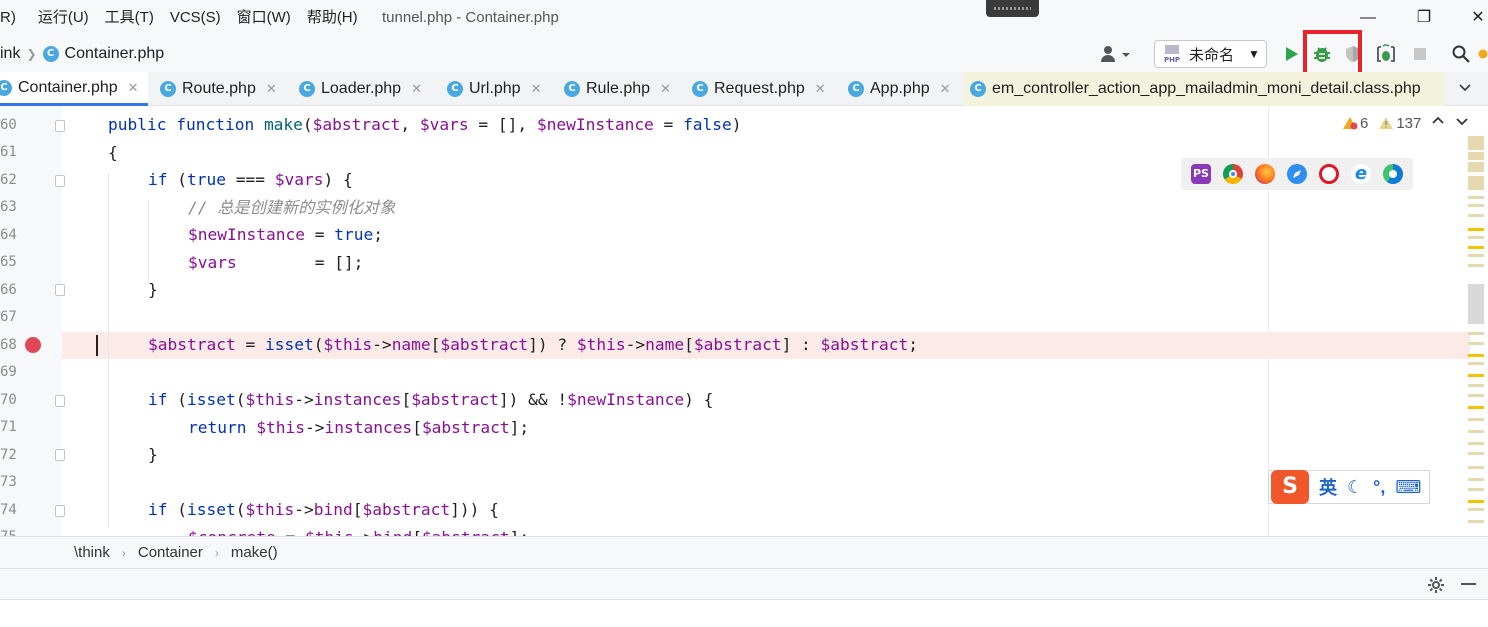 The width and height of the screenshot is (1488, 627). I want to click on code-line: // 总是创建新的实例化对象, so click(291, 207).